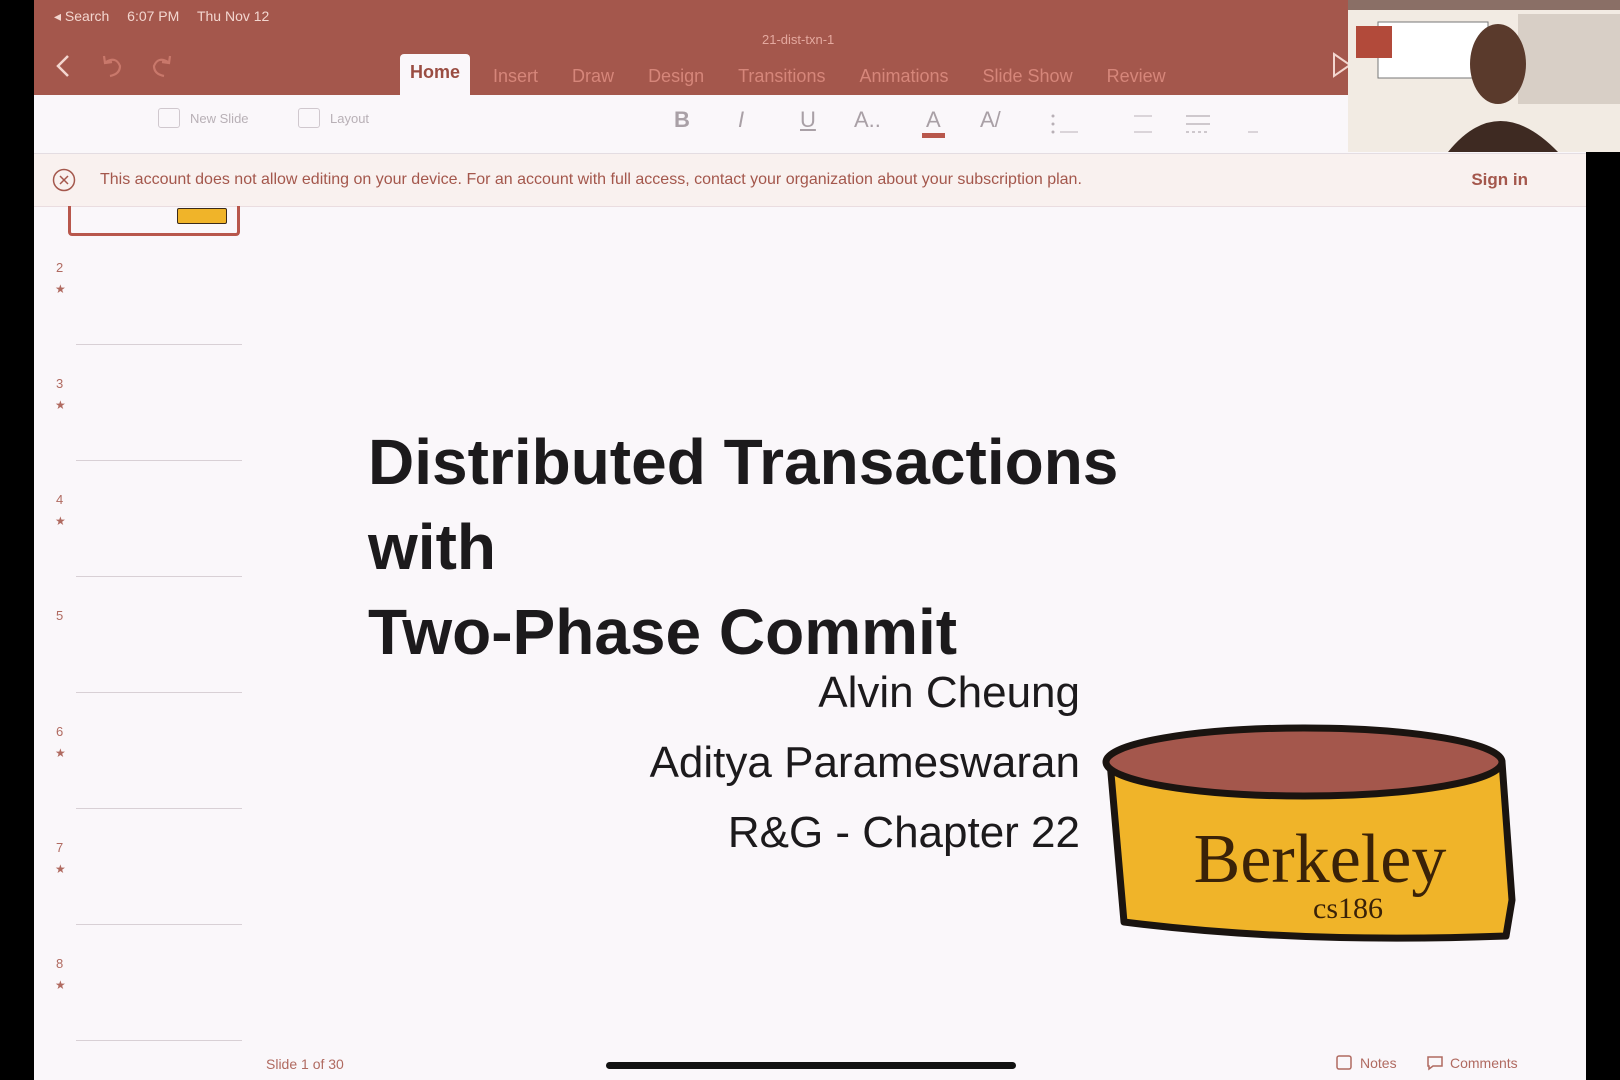 Image resolution: width=1620 pixels, height=1080 pixels. I want to click on slide-number: 7, so click(60, 847).